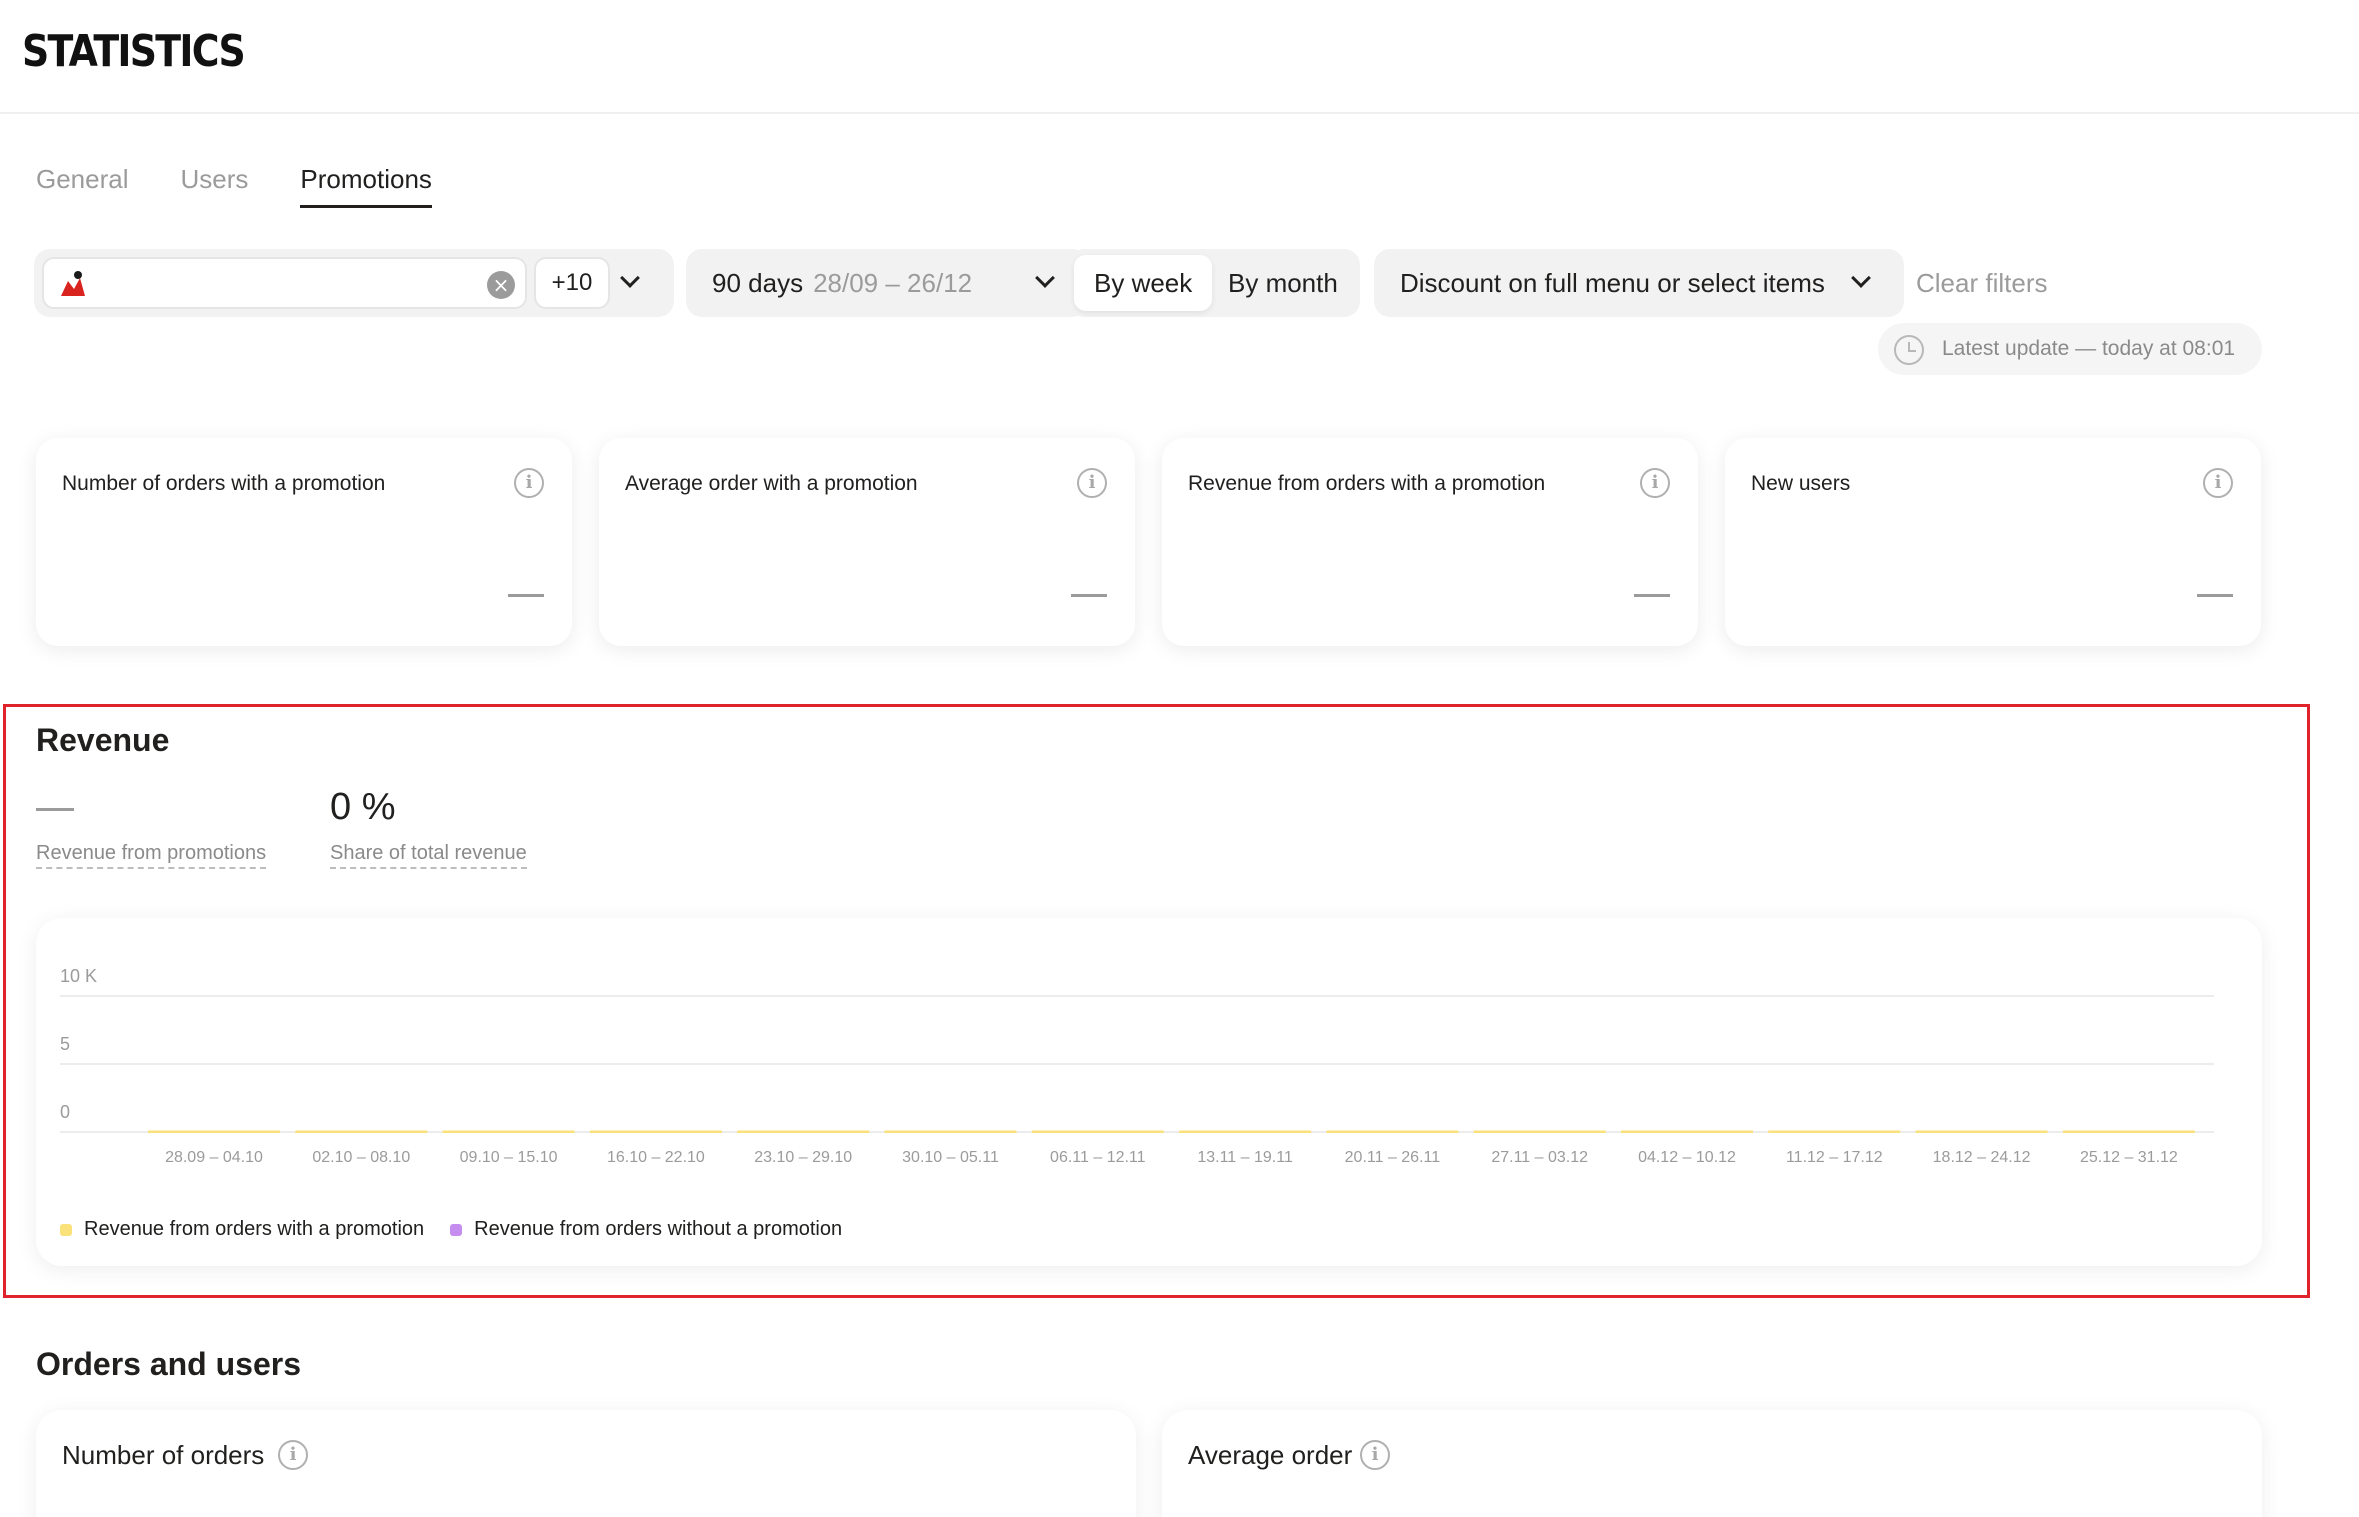 This screenshot has width=2359, height=1517. I want to click on x-tick-label: 13.11 – 19.11, so click(1245, 1157).